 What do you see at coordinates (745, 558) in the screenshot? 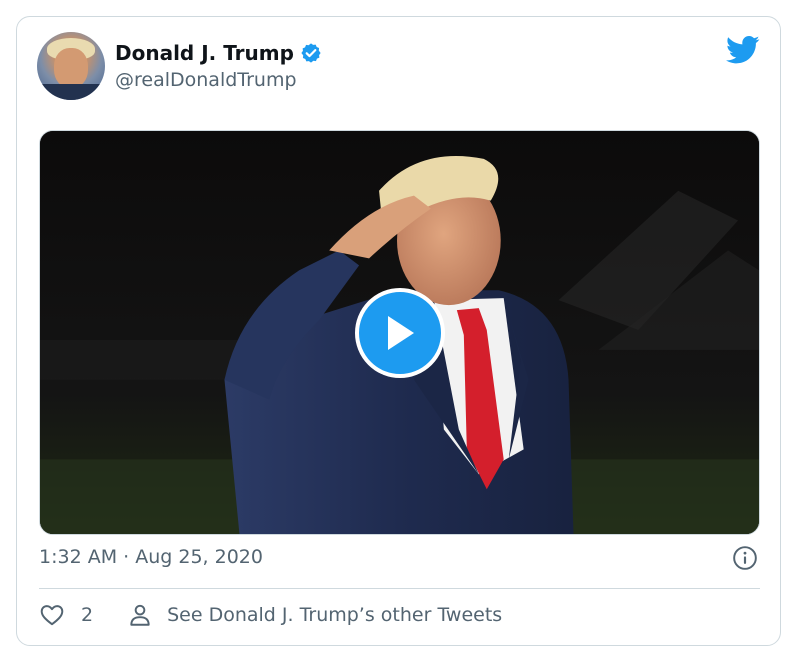
I see `info-icon` at bounding box center [745, 558].